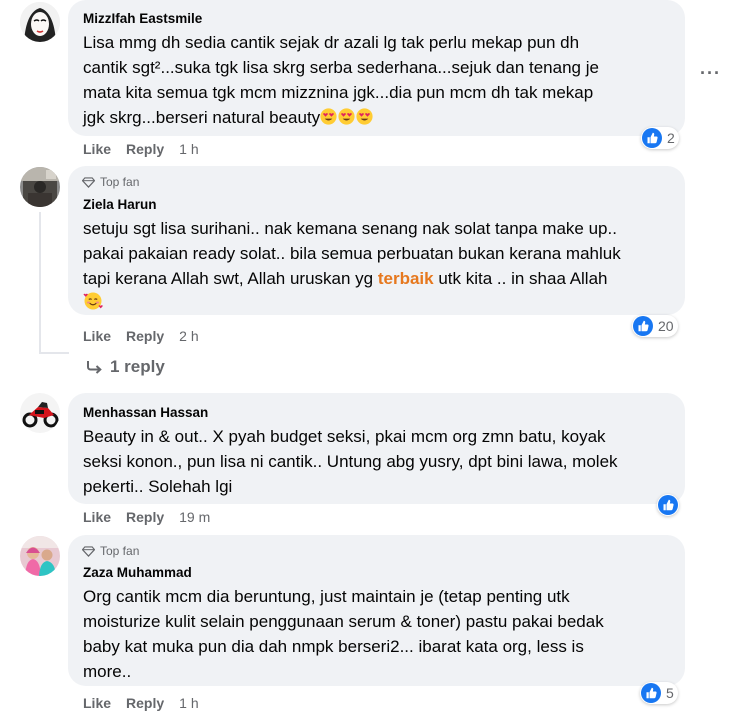  Describe the element at coordinates (523, 278) in the screenshot. I see `comment-line: utk kita .. in shaa Allah` at that location.